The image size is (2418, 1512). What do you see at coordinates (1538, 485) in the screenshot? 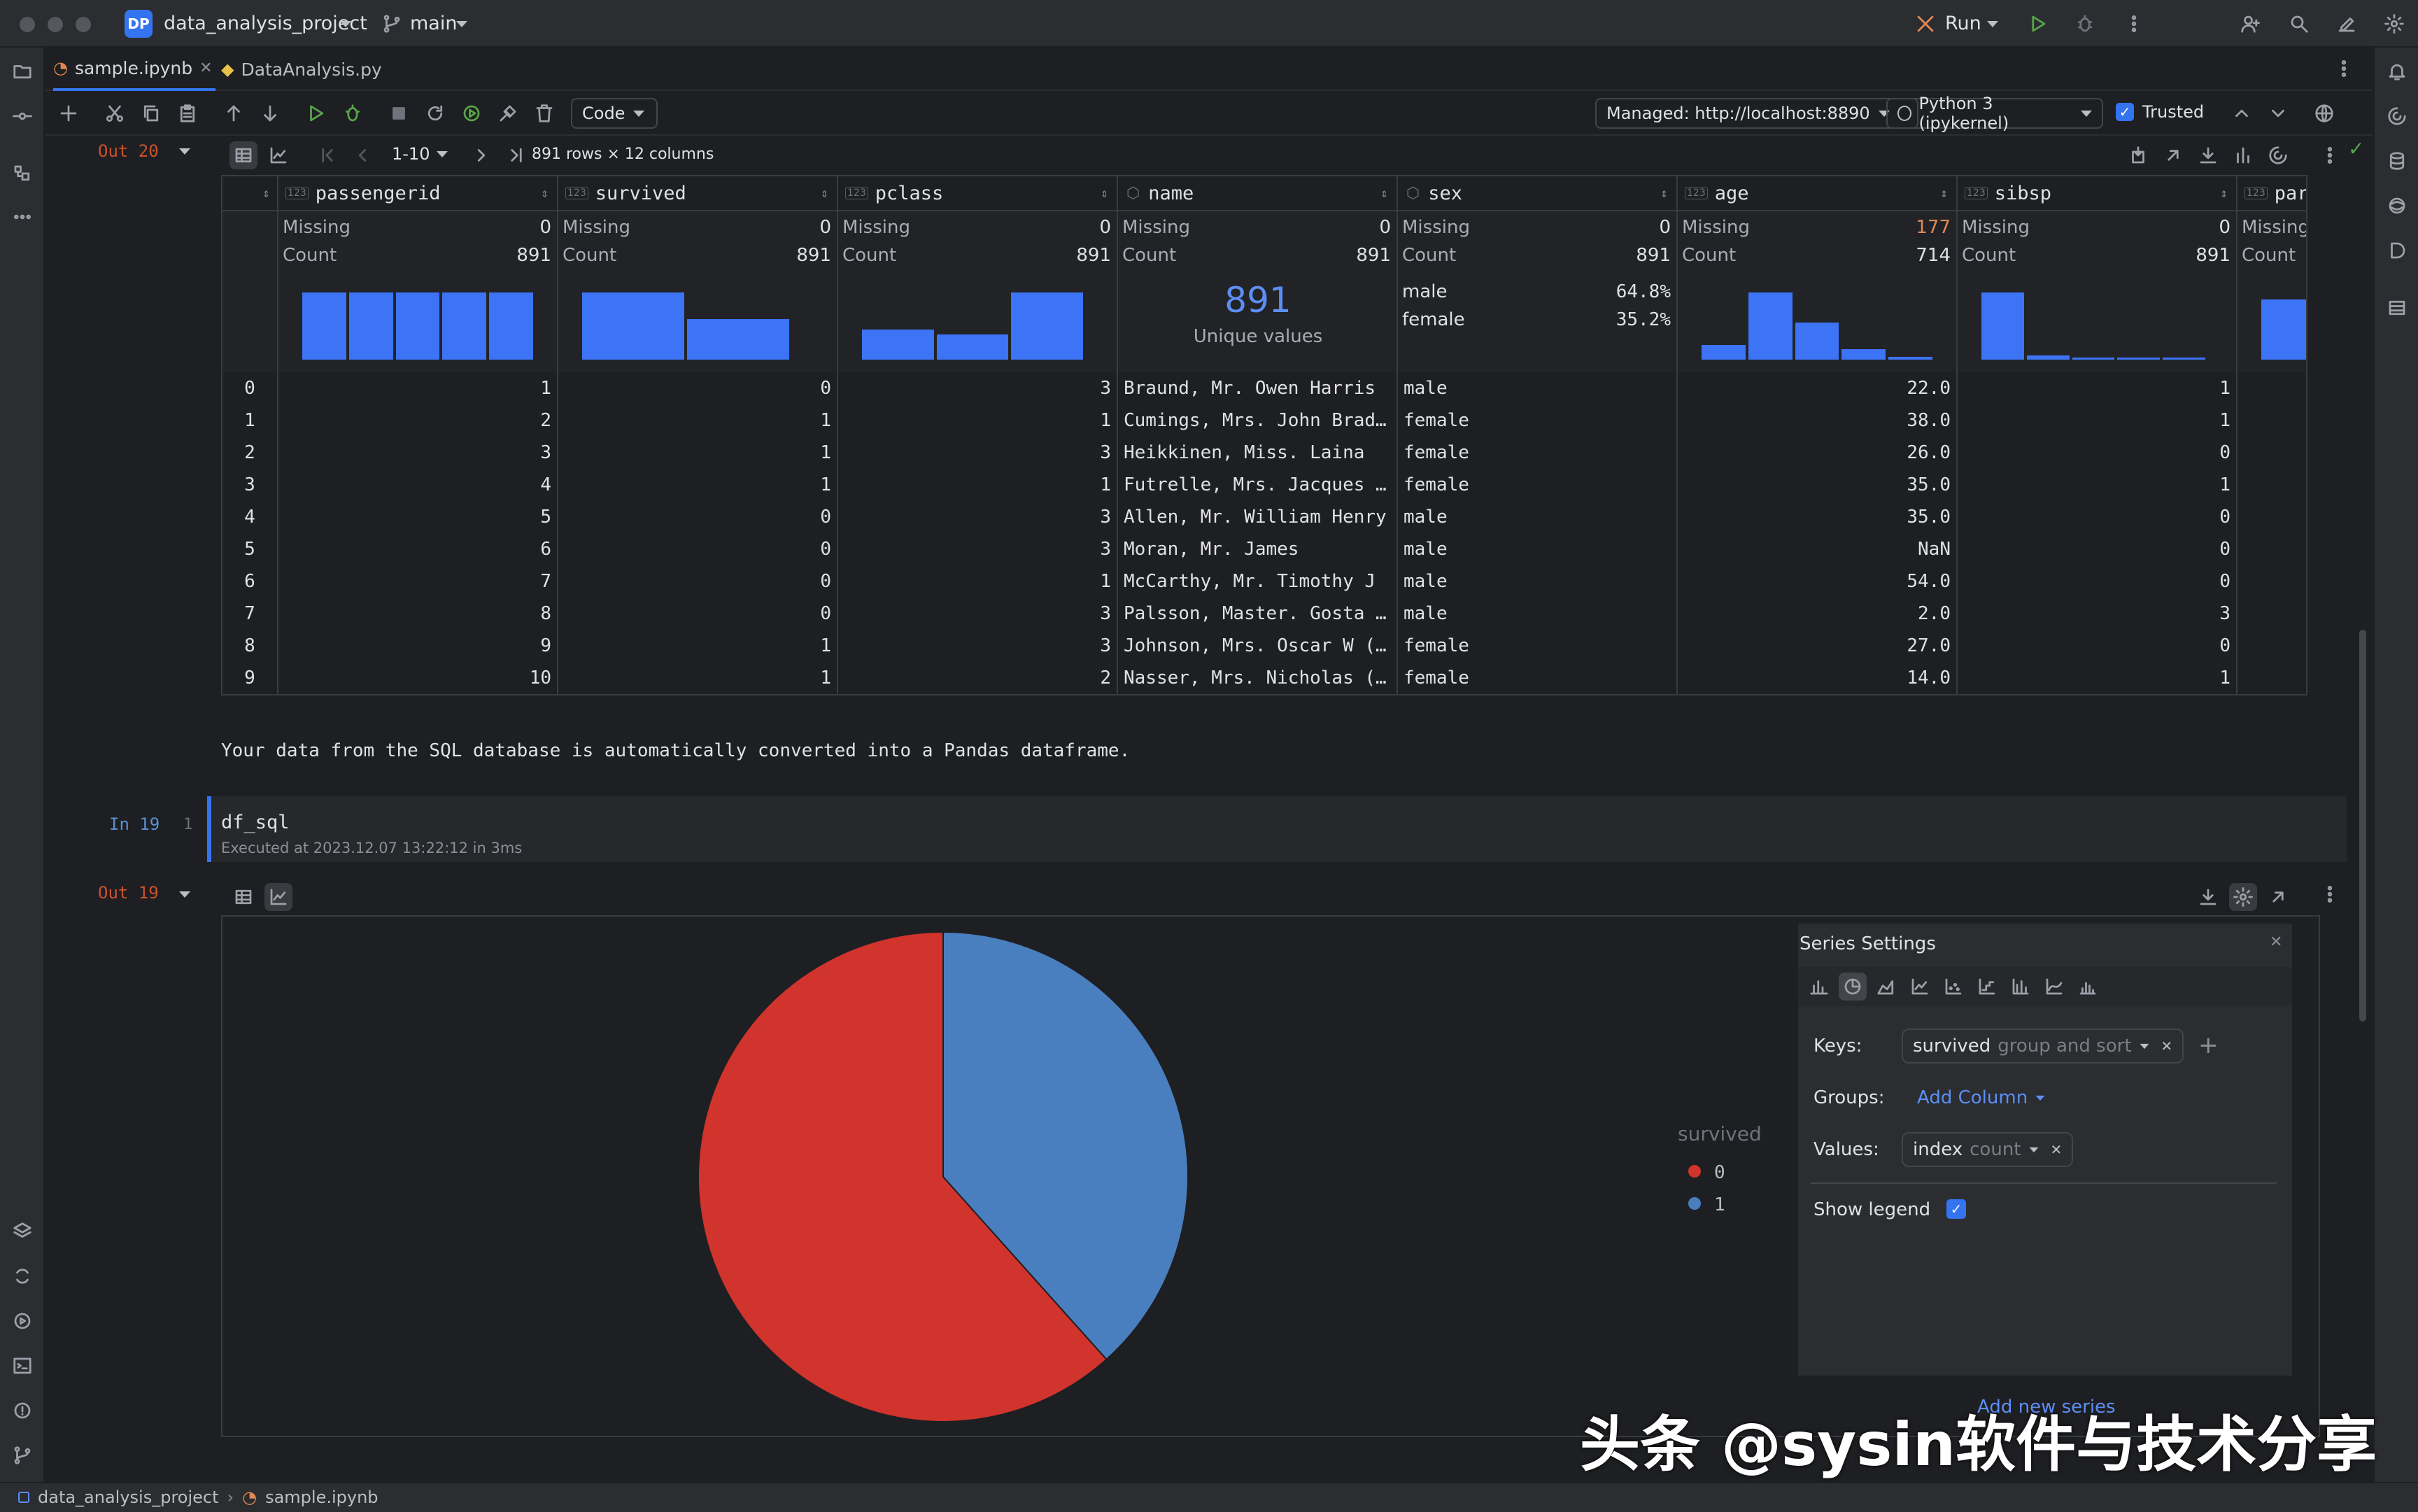
I see `cell-sex: female` at bounding box center [1538, 485].